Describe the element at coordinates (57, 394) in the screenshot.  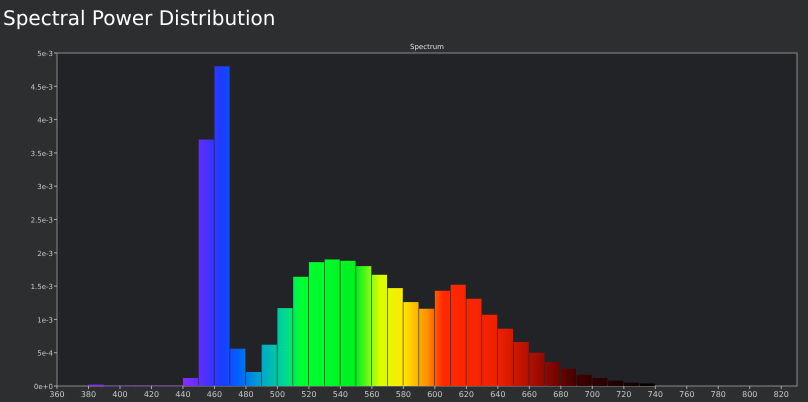
I see `x-tick-label: 360` at that location.